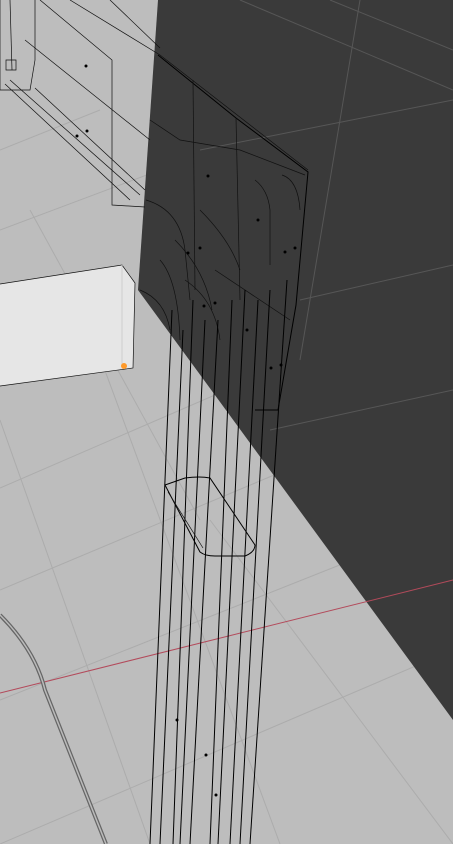  Describe the element at coordinates (124, 366) in the screenshot. I see `selected-vertex` at that location.